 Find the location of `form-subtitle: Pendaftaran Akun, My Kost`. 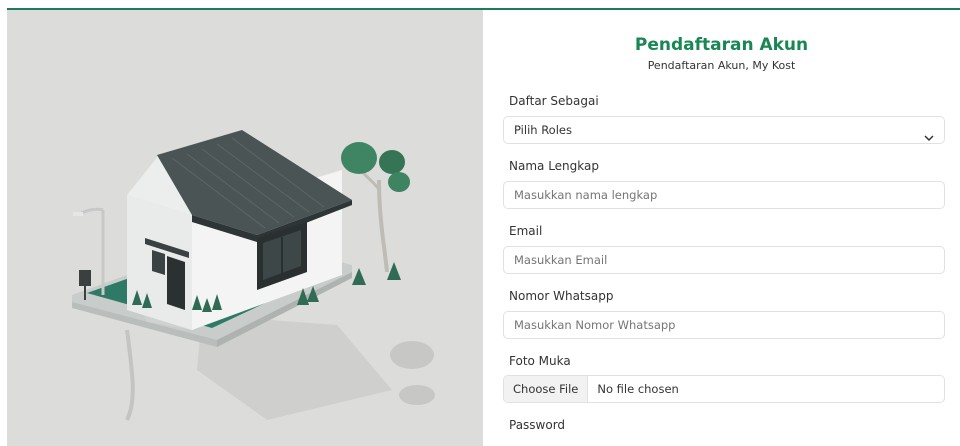

form-subtitle: Pendaftaran Akun, My Kost is located at coordinates (721, 65).